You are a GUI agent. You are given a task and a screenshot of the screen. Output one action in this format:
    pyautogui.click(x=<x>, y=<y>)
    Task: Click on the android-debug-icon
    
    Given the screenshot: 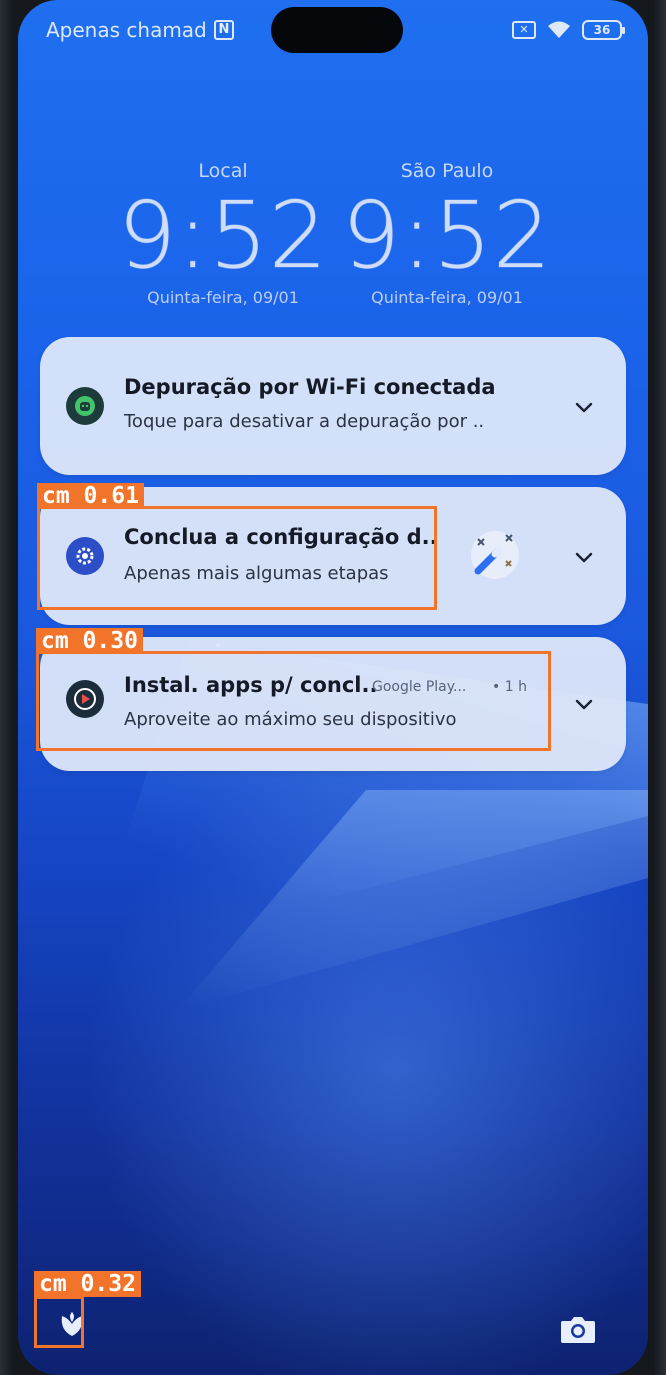 What is the action you would take?
    pyautogui.click(x=85, y=406)
    